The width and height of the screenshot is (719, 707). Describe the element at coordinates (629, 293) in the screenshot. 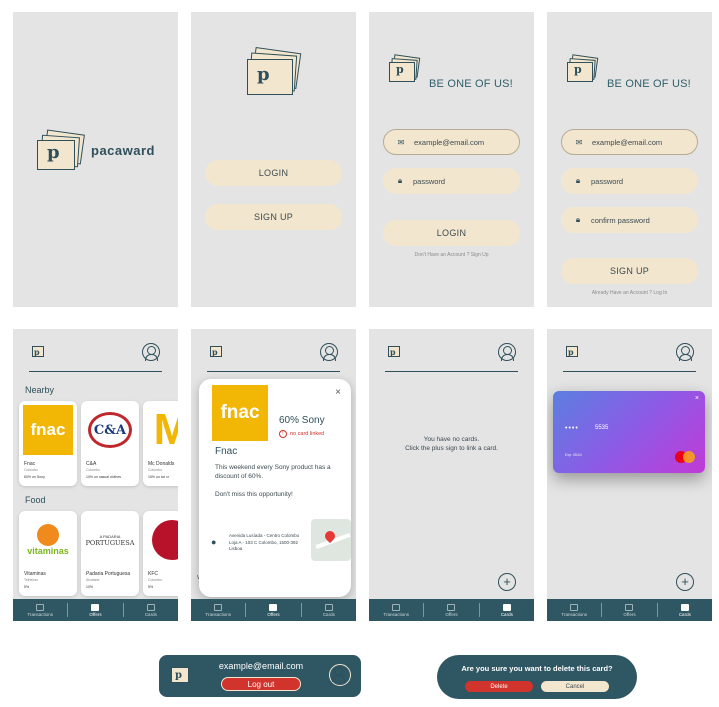

I see `login-link: Already Have an Account ? Log In` at that location.